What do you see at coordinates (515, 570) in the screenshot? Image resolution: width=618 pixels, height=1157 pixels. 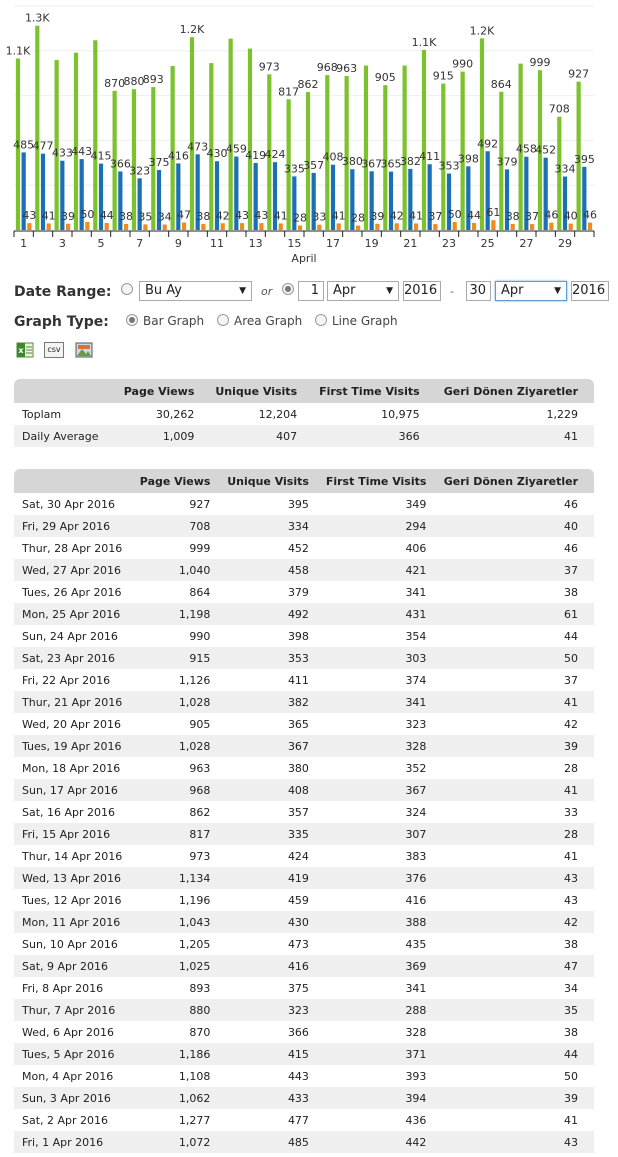 I see `table-cell: 37` at bounding box center [515, 570].